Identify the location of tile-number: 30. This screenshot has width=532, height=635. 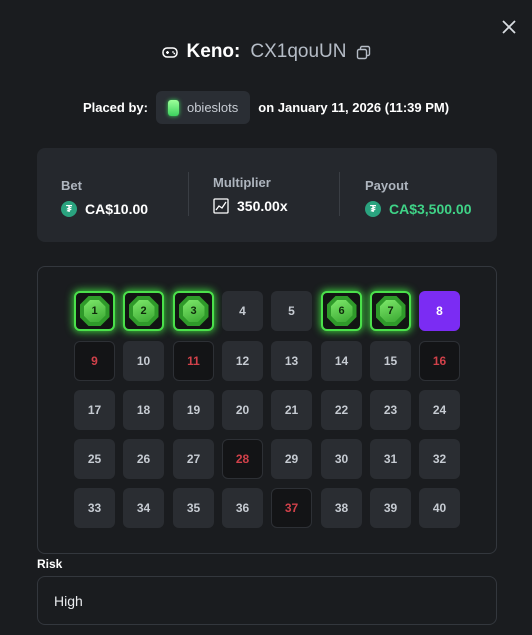
(341, 459).